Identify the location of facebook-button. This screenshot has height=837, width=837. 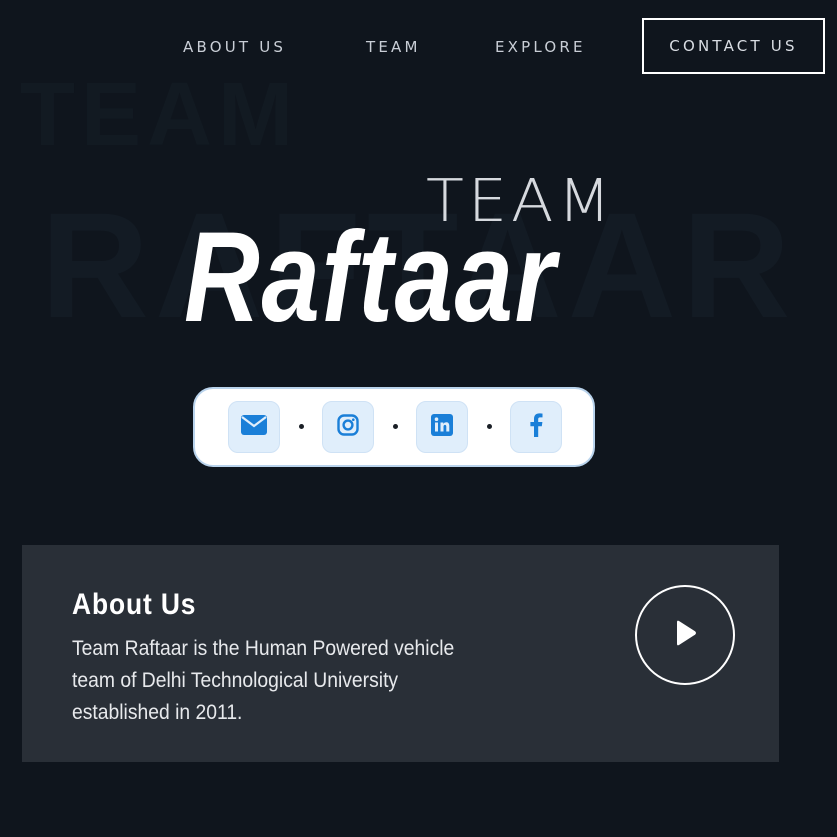
(536, 427).